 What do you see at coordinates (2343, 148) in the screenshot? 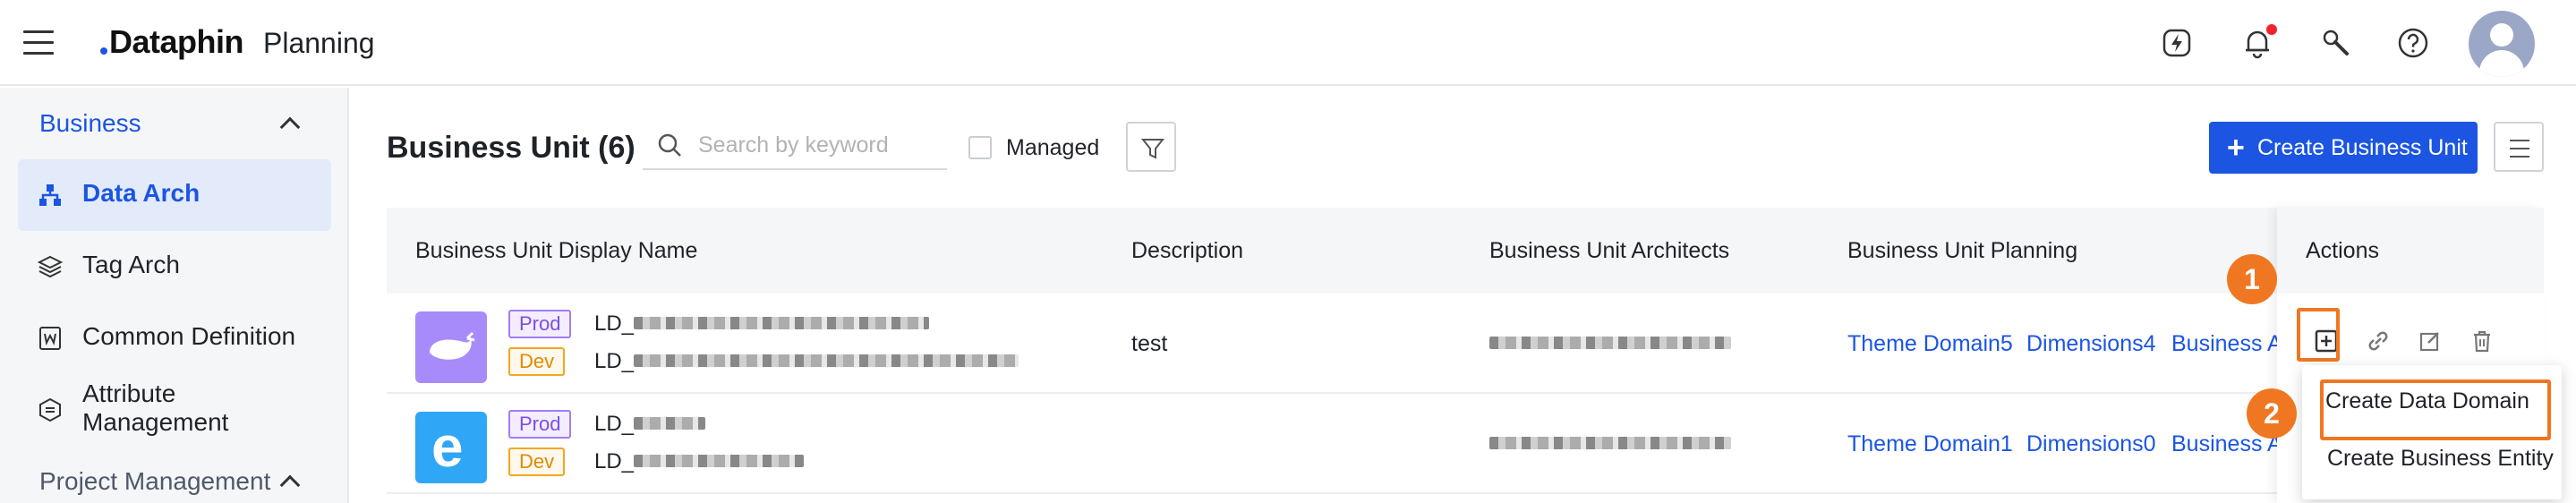
I see `create-business-unit-button: + Create Business Unit` at bounding box center [2343, 148].